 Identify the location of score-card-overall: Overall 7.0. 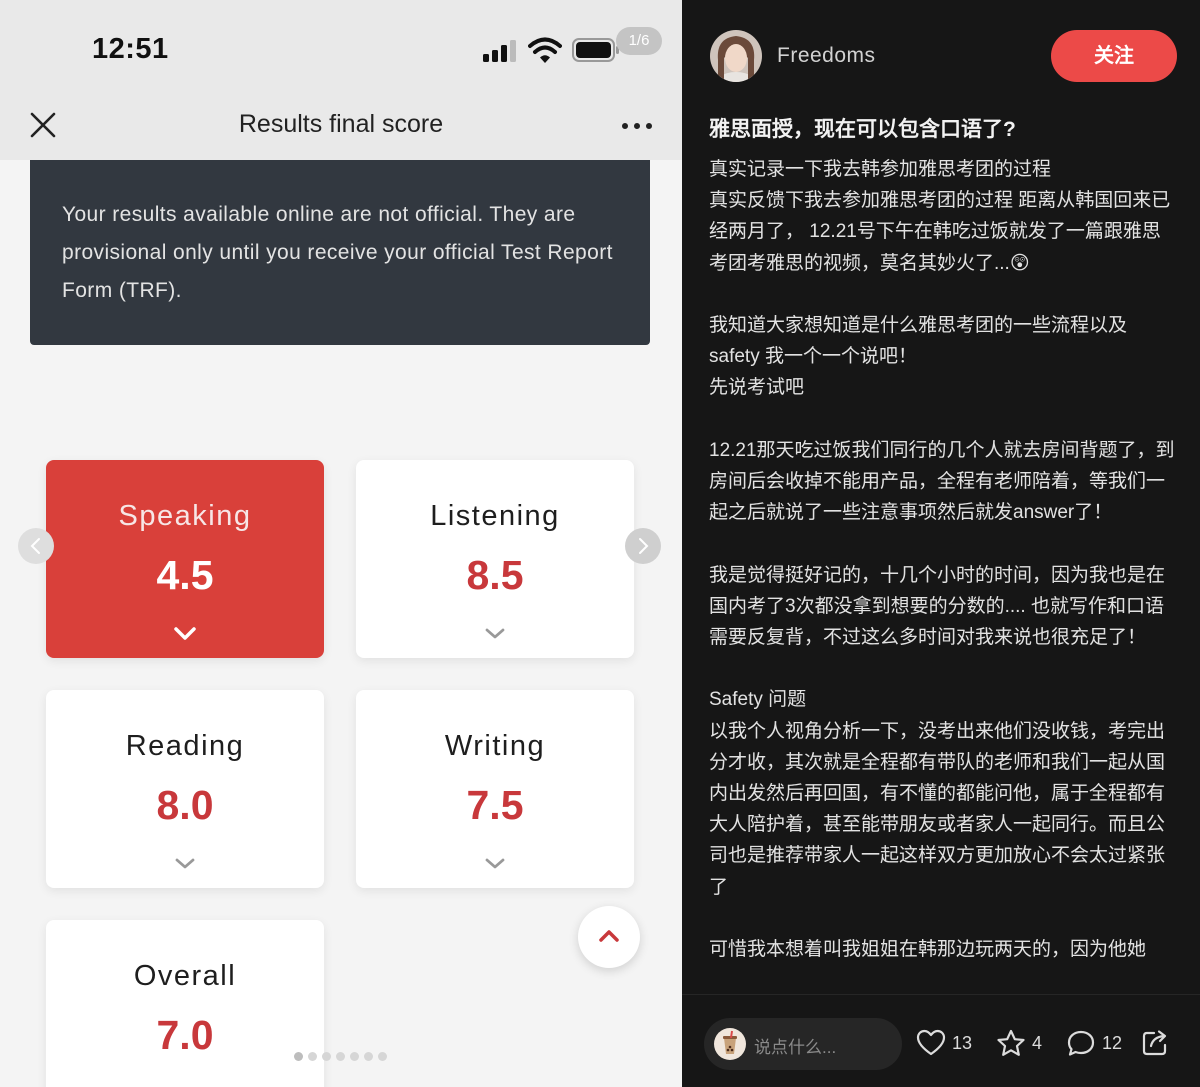
(185, 1003).